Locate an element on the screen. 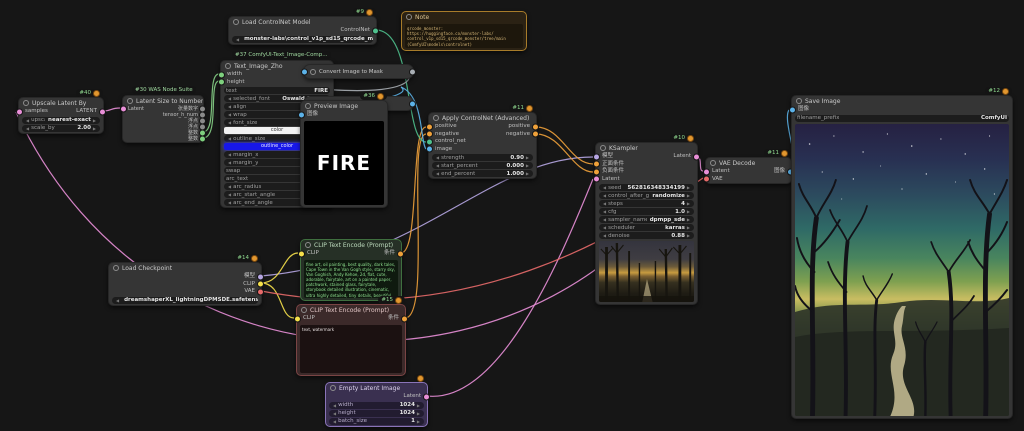 The image size is (1024, 431). widget-scheduler: scheduler karras is located at coordinates (646, 227).